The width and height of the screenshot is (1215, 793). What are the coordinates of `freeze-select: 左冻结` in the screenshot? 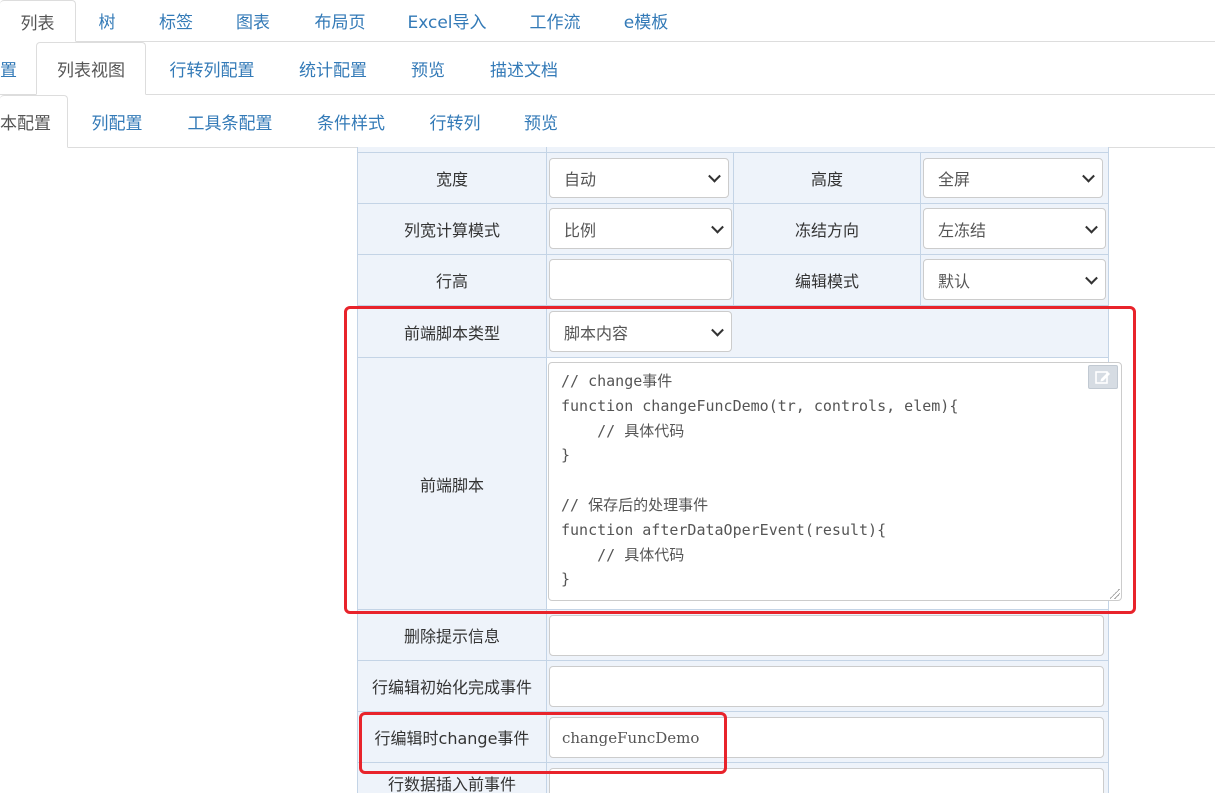 It's located at (1014, 228).